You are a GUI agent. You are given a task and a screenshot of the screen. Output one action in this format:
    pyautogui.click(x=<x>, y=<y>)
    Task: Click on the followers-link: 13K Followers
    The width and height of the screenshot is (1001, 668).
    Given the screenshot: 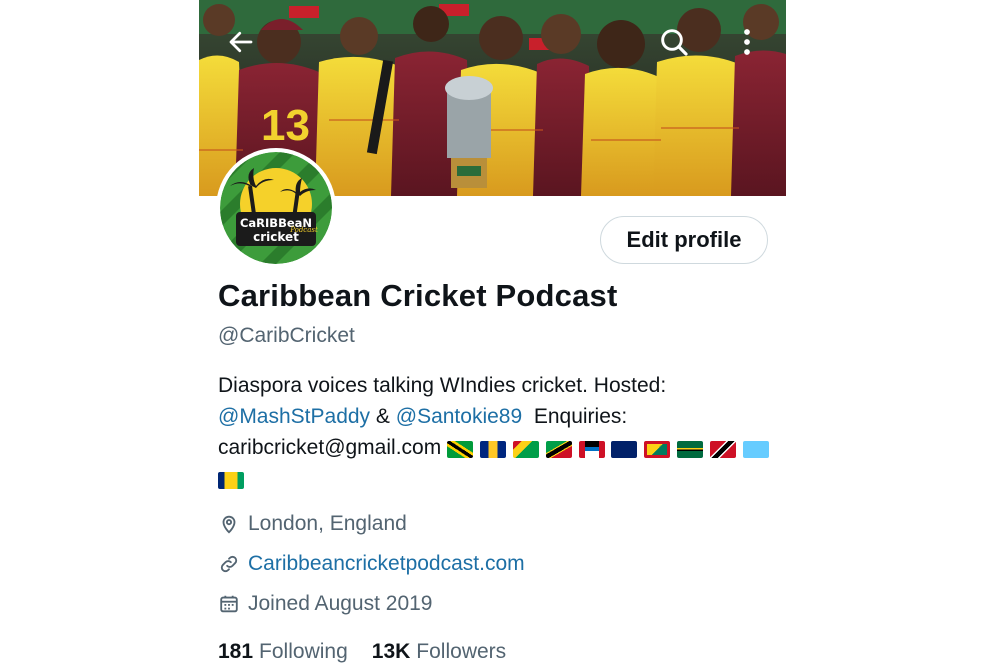 What is the action you would take?
    pyautogui.click(x=439, y=652)
    